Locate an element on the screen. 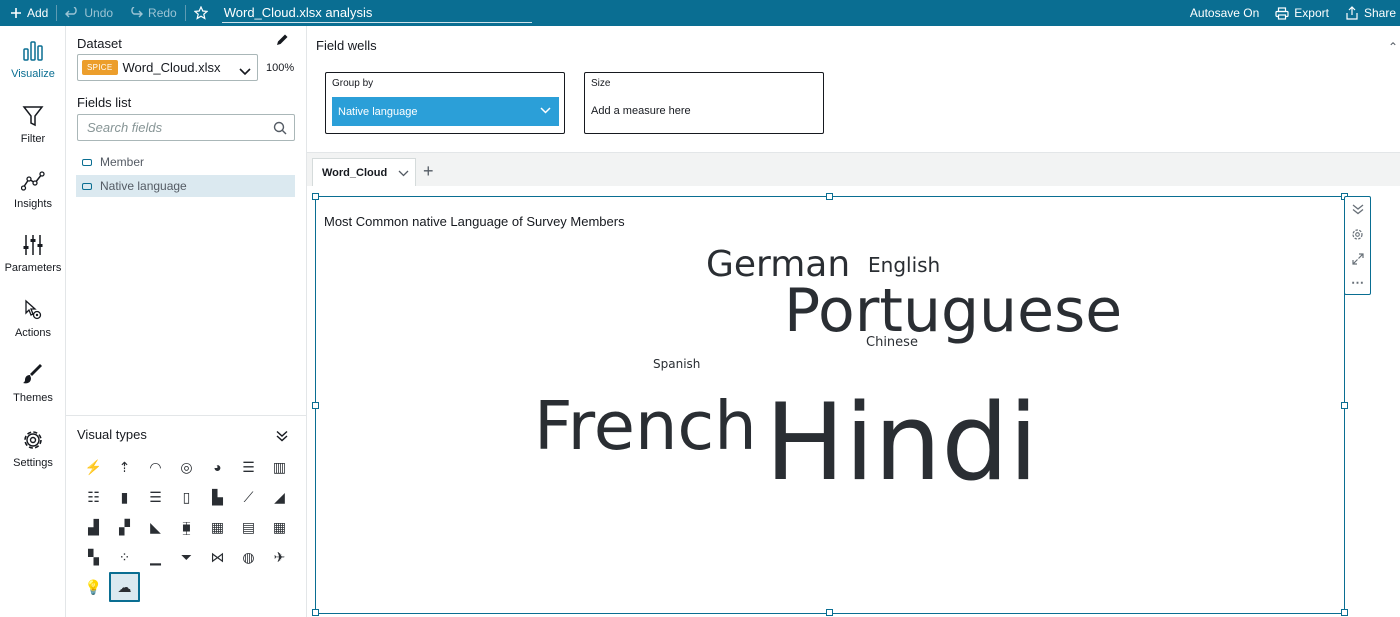 Image resolution: width=1400 pixels, height=617 pixels. dimension-tag-icon is located at coordinates (87, 162).